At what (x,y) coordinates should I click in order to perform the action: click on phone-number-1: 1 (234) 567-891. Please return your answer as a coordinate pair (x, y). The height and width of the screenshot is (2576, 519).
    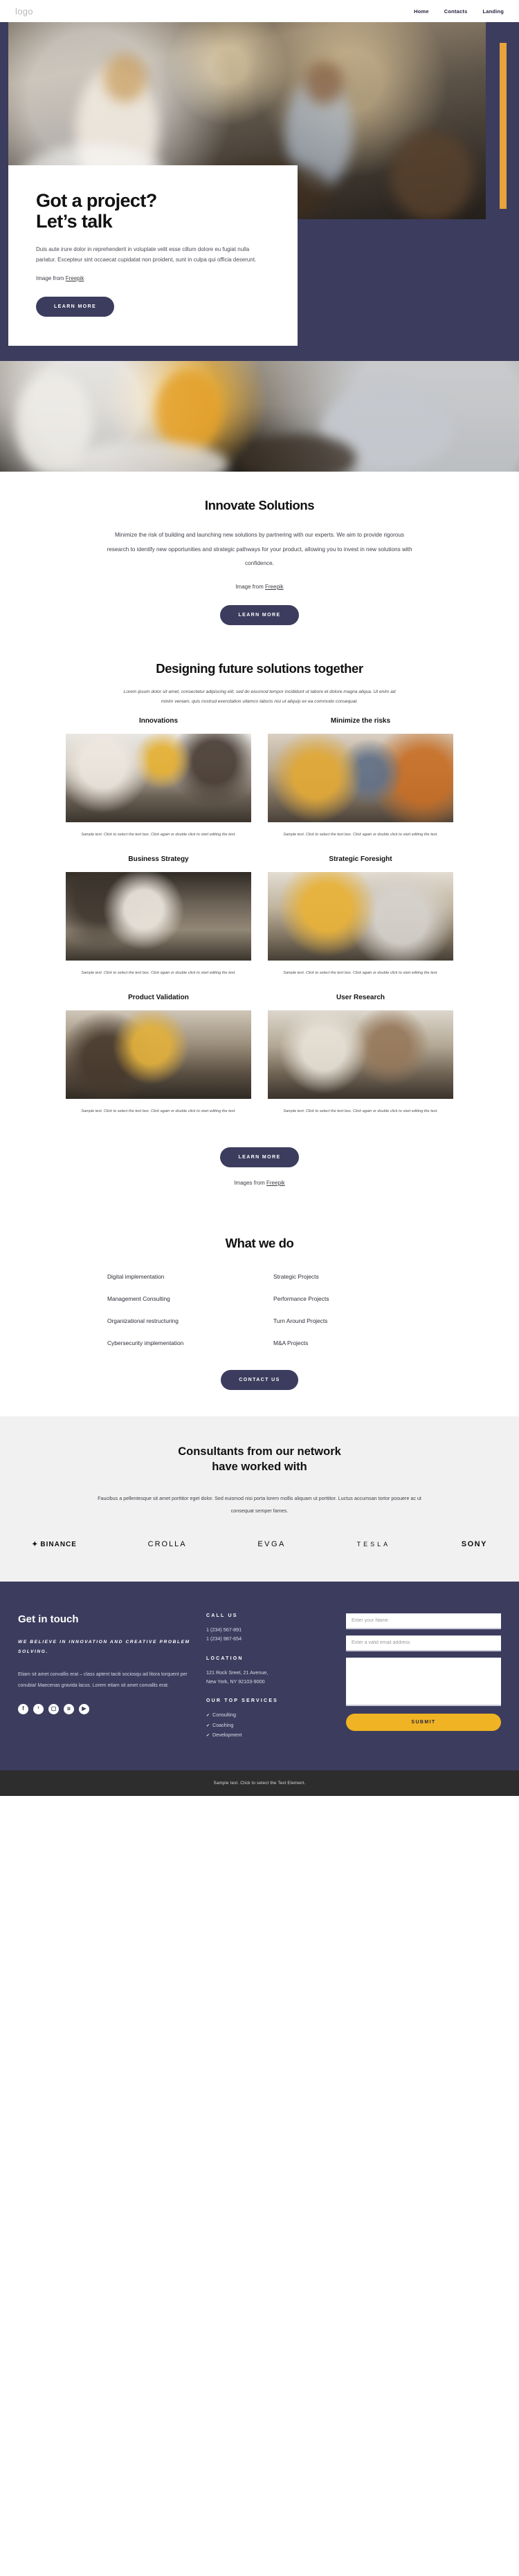
    Looking at the image, I should click on (268, 1630).